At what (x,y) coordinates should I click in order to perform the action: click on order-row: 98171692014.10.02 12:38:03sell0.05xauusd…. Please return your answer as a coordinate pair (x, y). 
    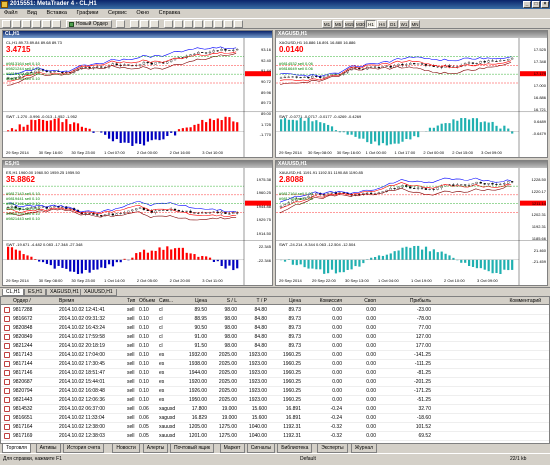
    Looking at the image, I should click on (275, 436).